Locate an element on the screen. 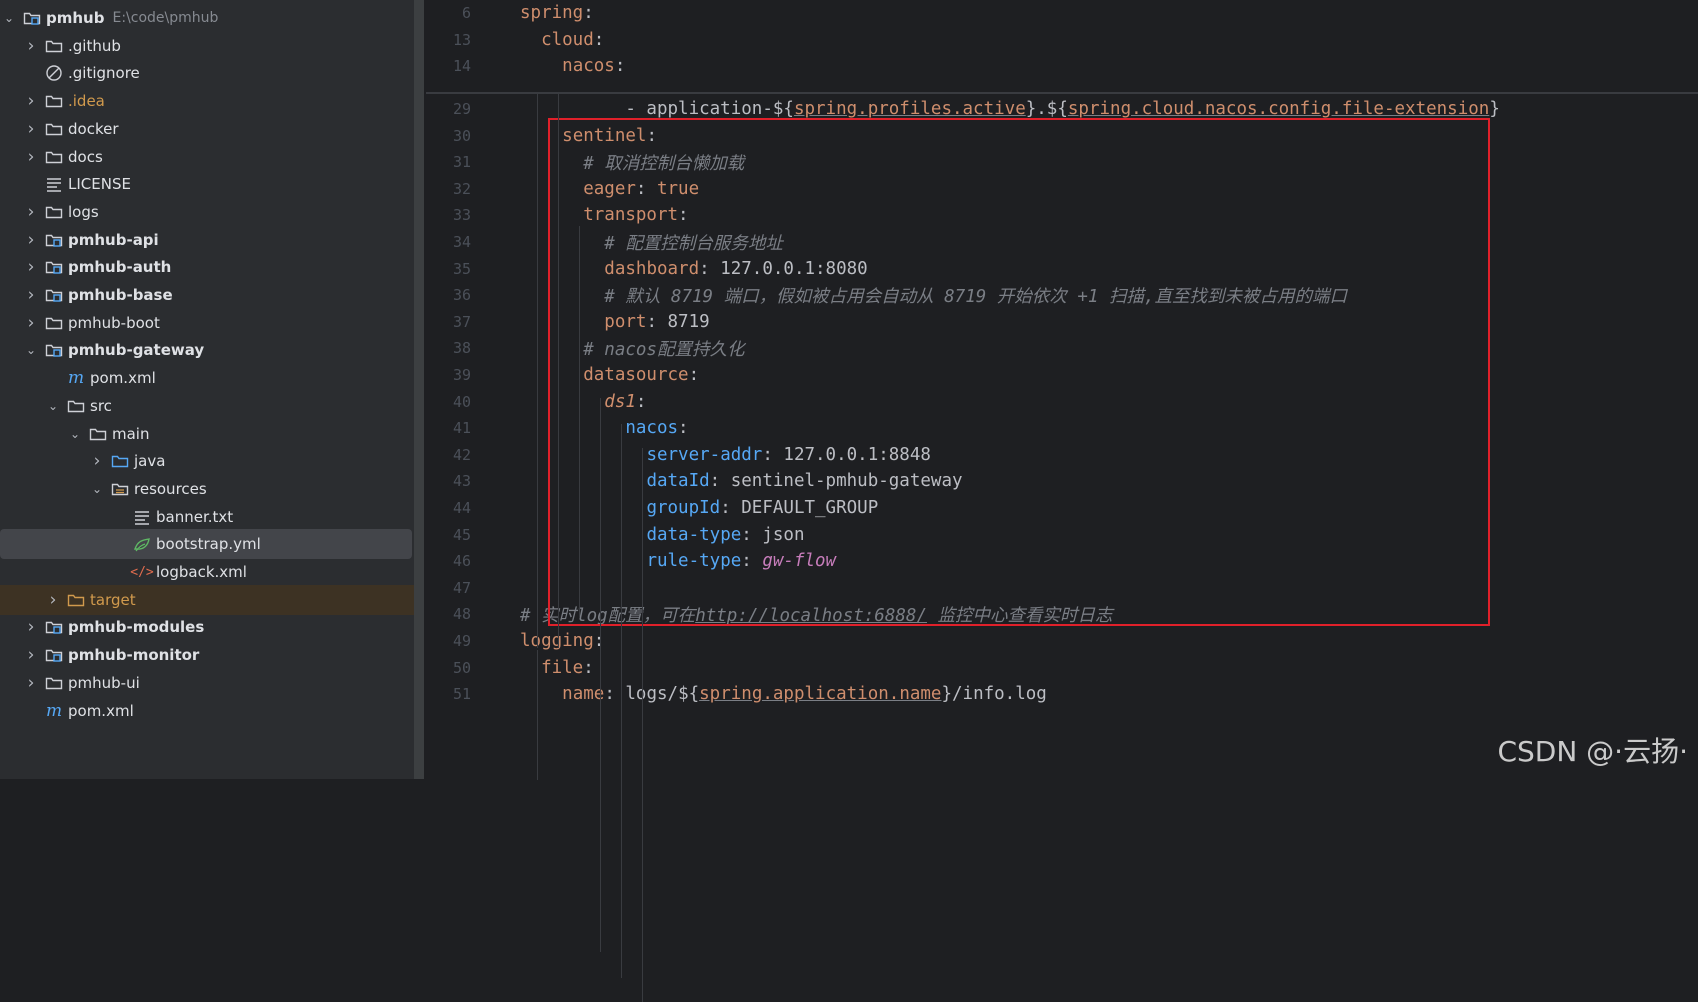  tree-item: › pmhub-auth is located at coordinates (207, 267).